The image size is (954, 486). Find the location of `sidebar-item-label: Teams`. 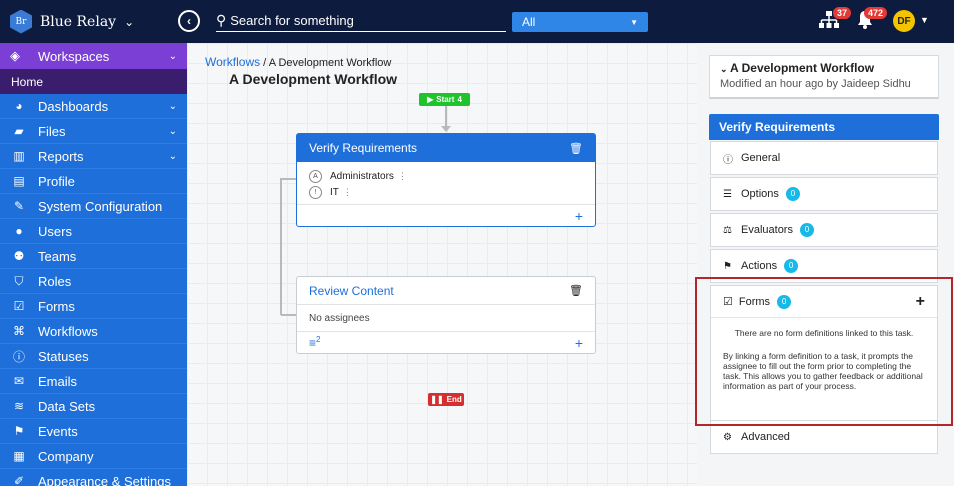

sidebar-item-label: Teams is located at coordinates (57, 256).